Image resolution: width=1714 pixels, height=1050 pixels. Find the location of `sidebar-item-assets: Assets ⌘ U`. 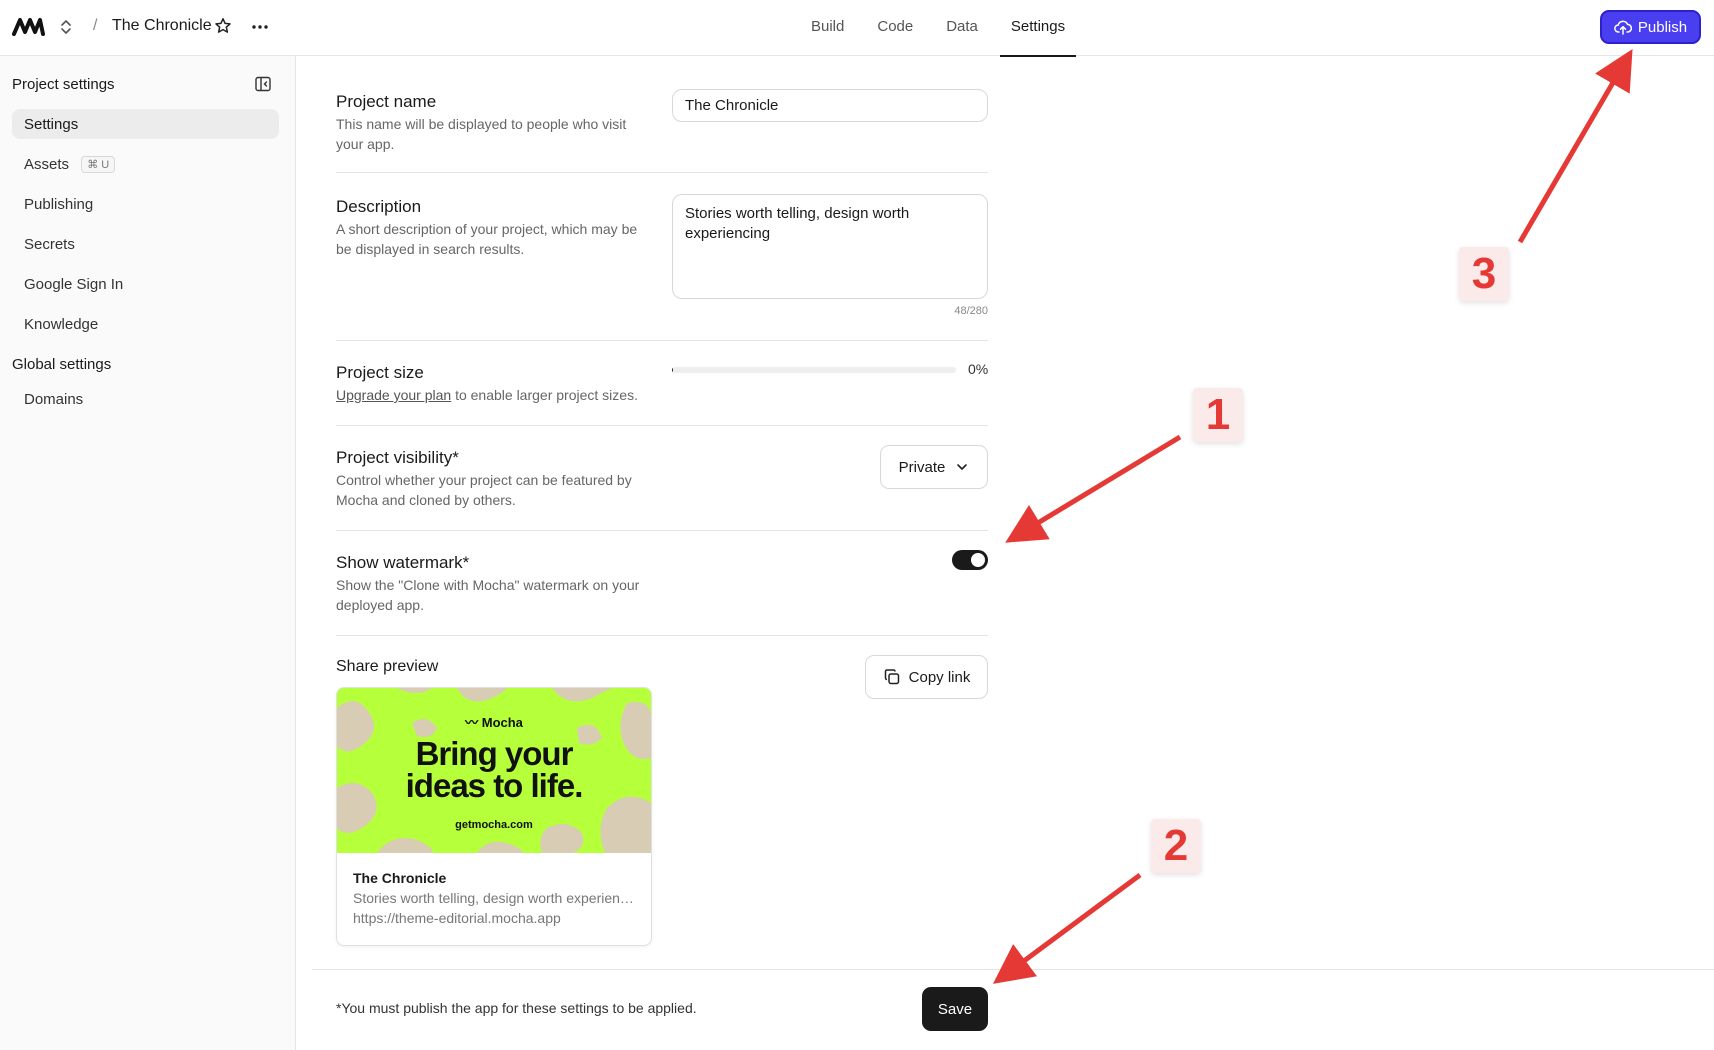

sidebar-item-assets: Assets ⌘ U is located at coordinates (145, 164).